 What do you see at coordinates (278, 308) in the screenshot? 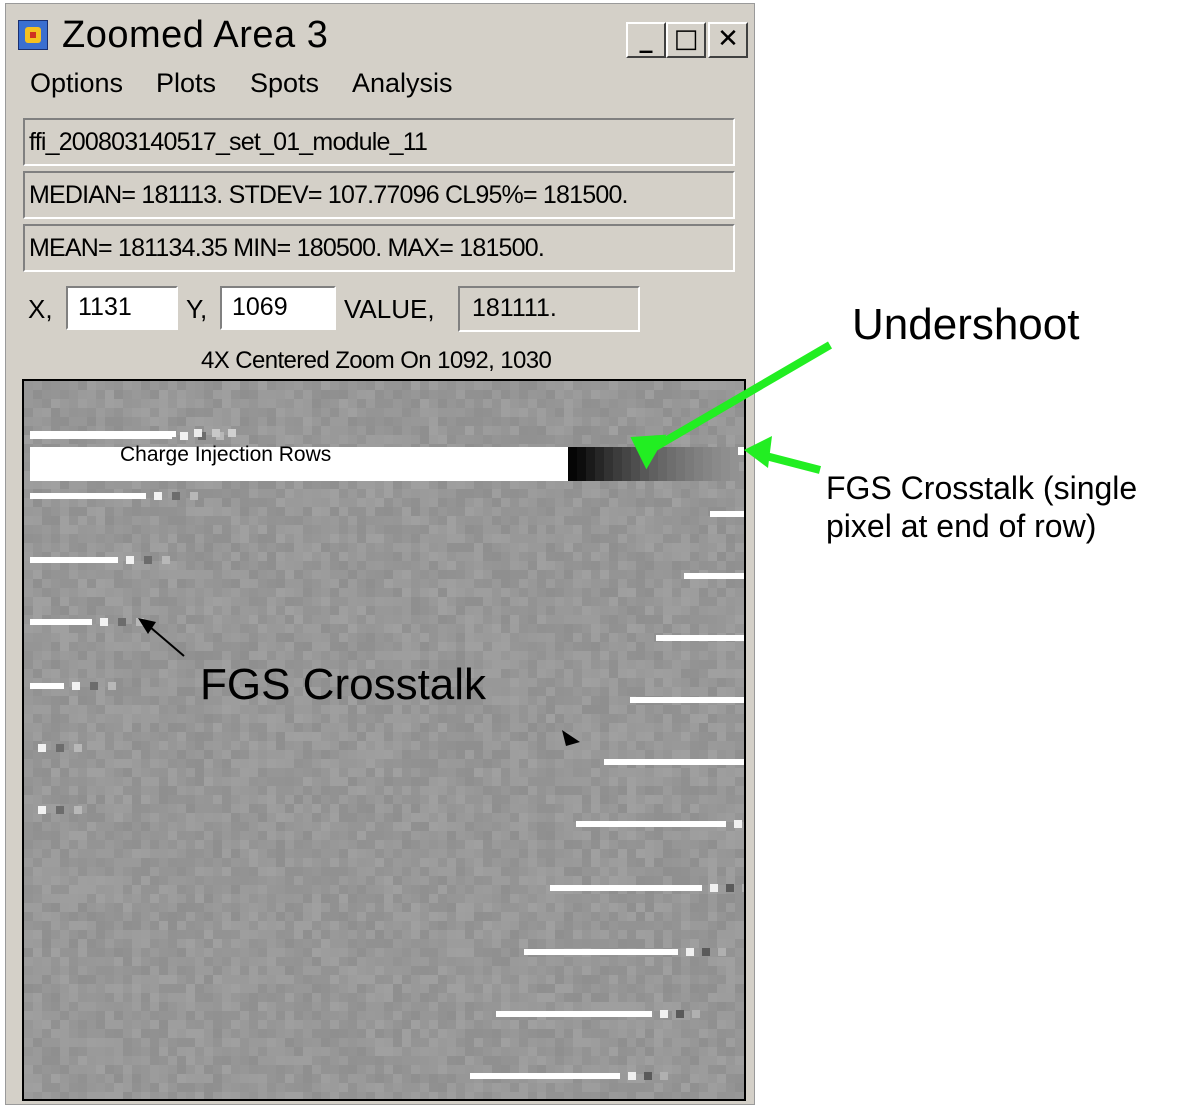
I see `y-input: 1069` at bounding box center [278, 308].